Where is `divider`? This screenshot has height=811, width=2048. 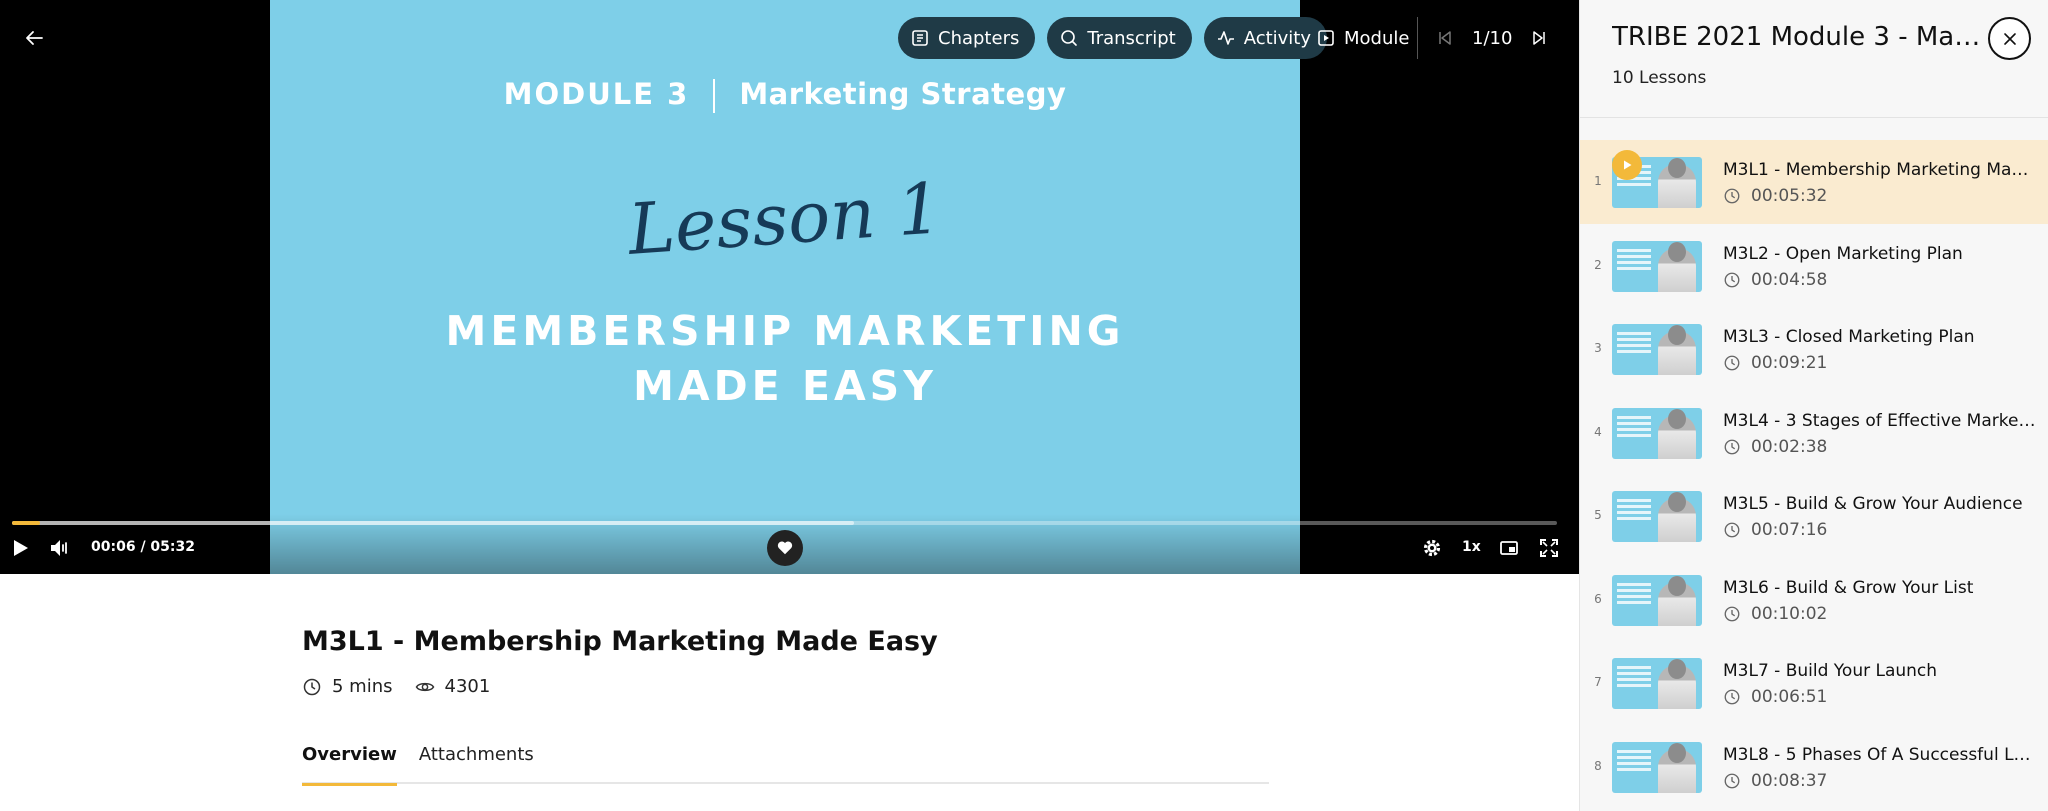 divider is located at coordinates (1417, 38).